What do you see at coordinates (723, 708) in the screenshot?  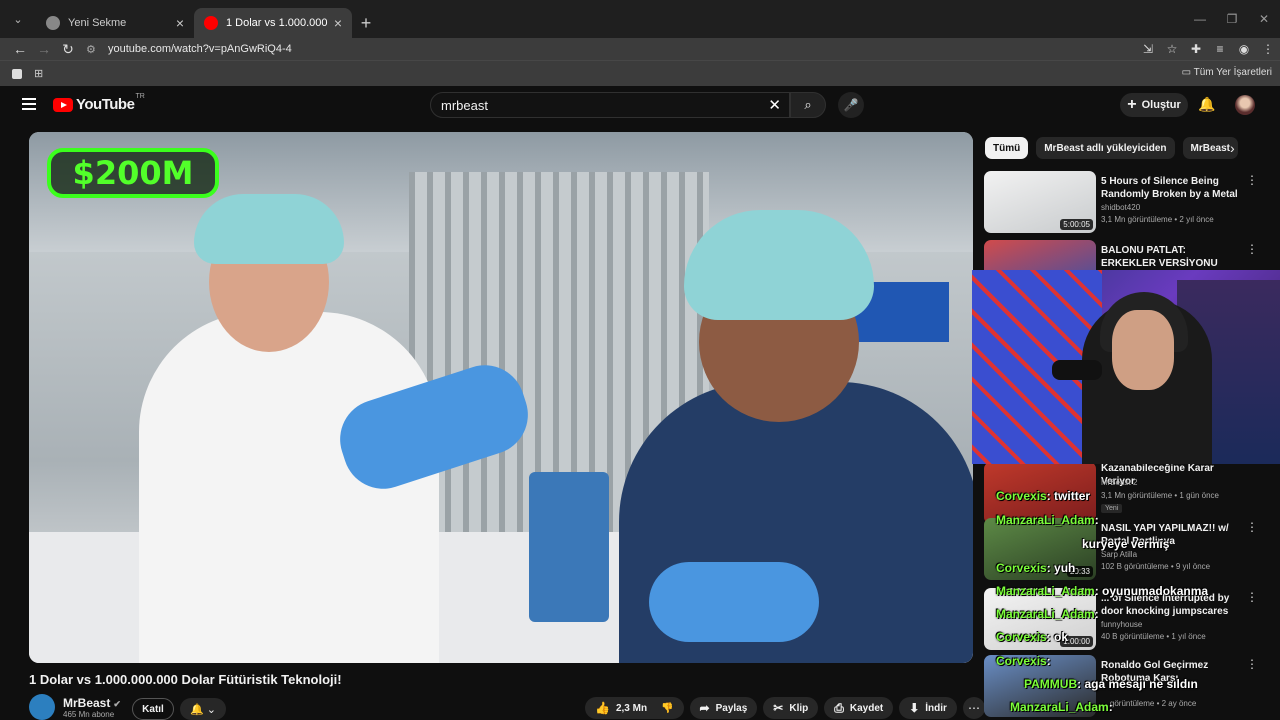 I see `share-button: ➦ Paylaş` at bounding box center [723, 708].